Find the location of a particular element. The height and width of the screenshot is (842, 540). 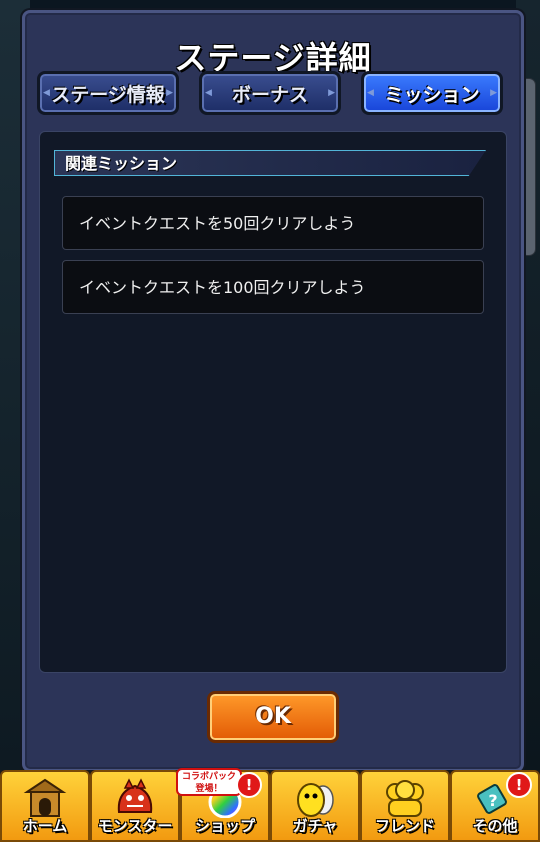

tab-label: ボーナス is located at coordinates (269, 94).